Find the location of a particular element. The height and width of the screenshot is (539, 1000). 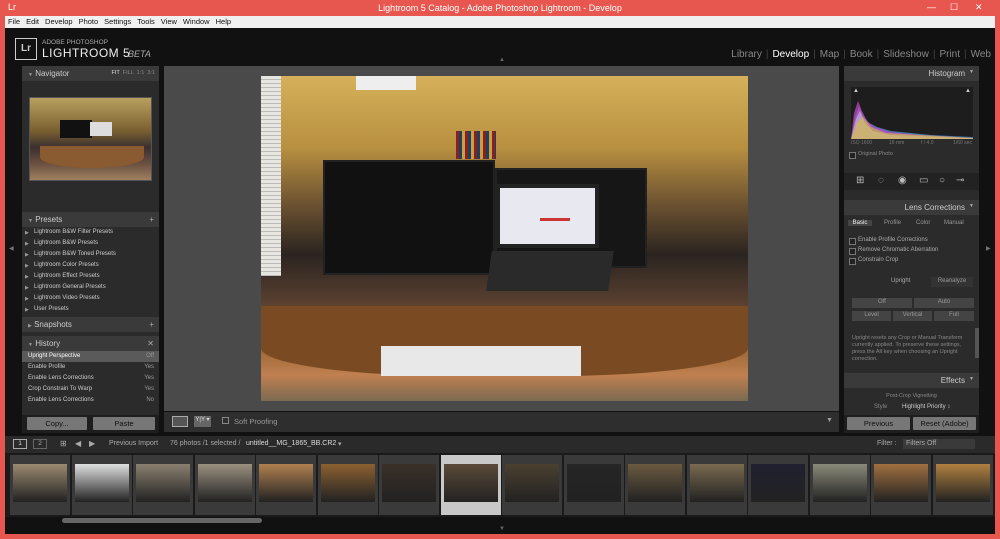

collapse-bottom-icon: ▼ is located at coordinates (502, 529).